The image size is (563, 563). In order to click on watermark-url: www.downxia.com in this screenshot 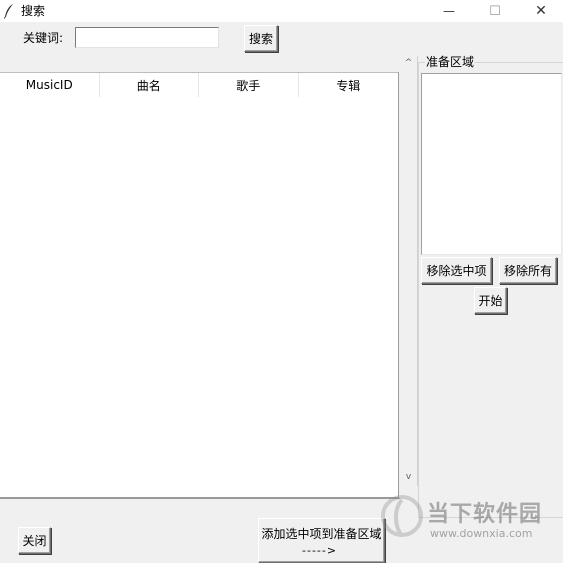, I will do `click(481, 533)`.